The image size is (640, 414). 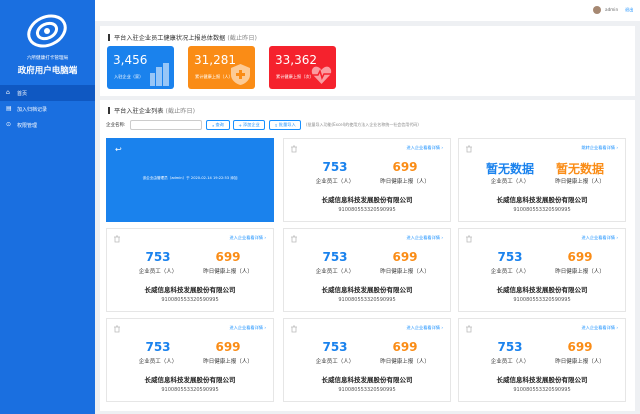 What do you see at coordinates (116, 125) in the screenshot?
I see `company-name-label: 企业名称:` at bounding box center [116, 125].